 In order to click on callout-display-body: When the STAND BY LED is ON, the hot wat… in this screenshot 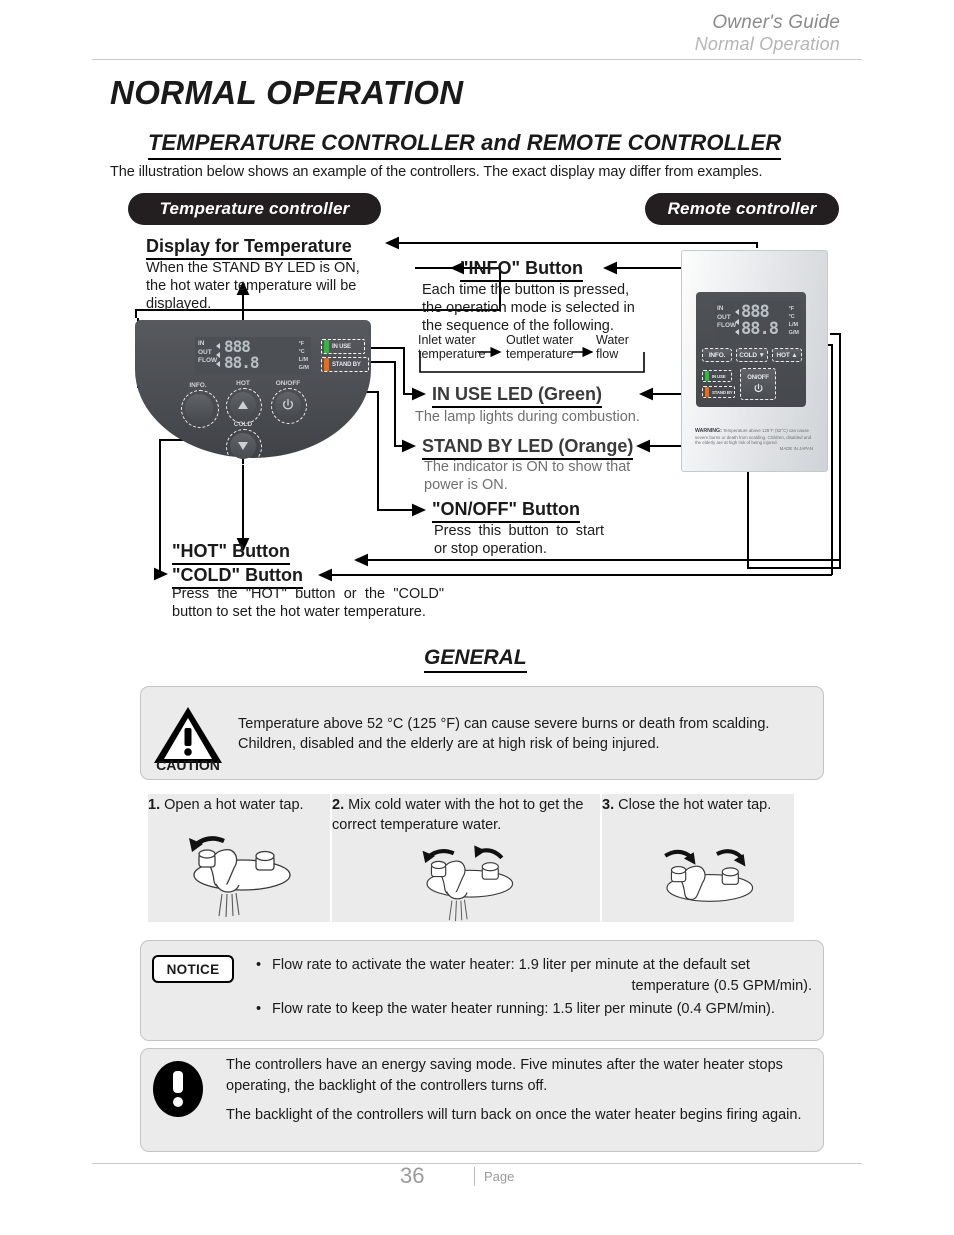, I will do `click(253, 286)`.